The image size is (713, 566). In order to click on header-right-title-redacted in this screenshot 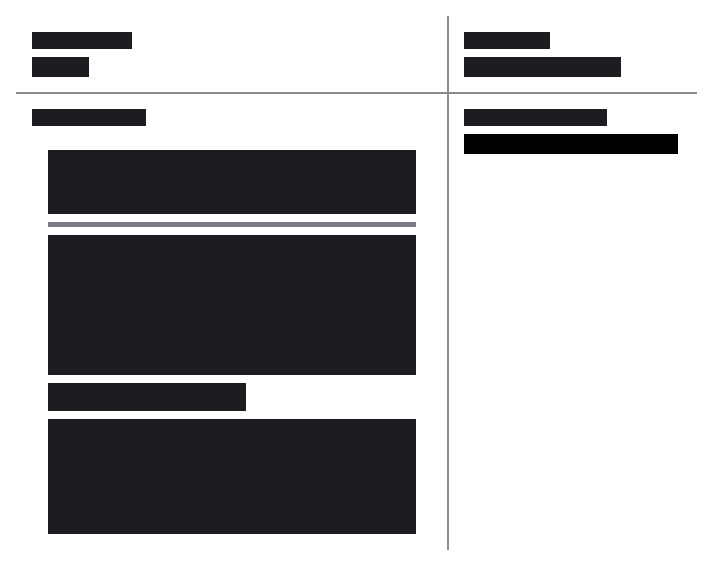, I will do `click(507, 40)`.